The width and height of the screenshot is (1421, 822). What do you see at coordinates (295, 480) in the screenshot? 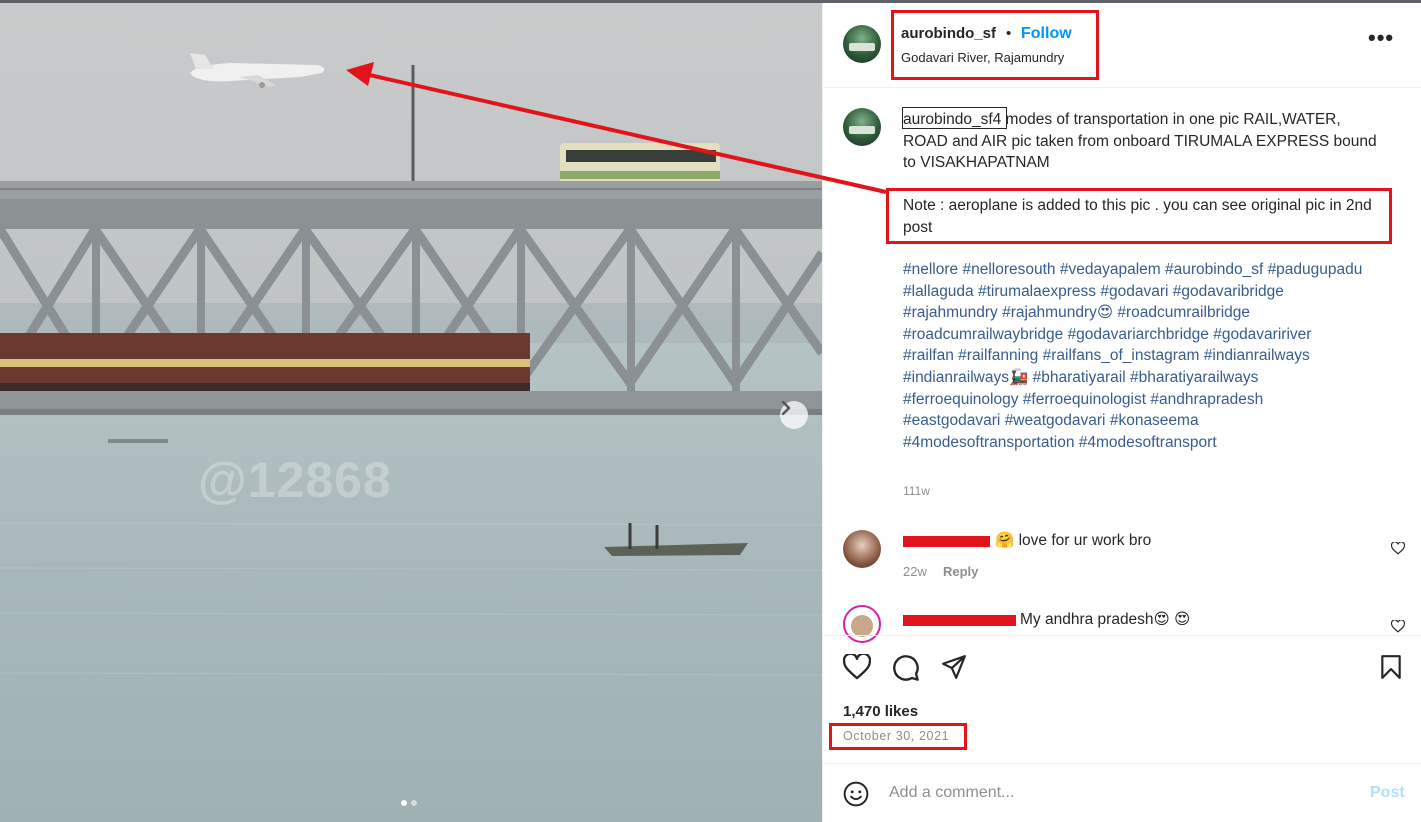
I see `photo-watermark: @12868` at bounding box center [295, 480].